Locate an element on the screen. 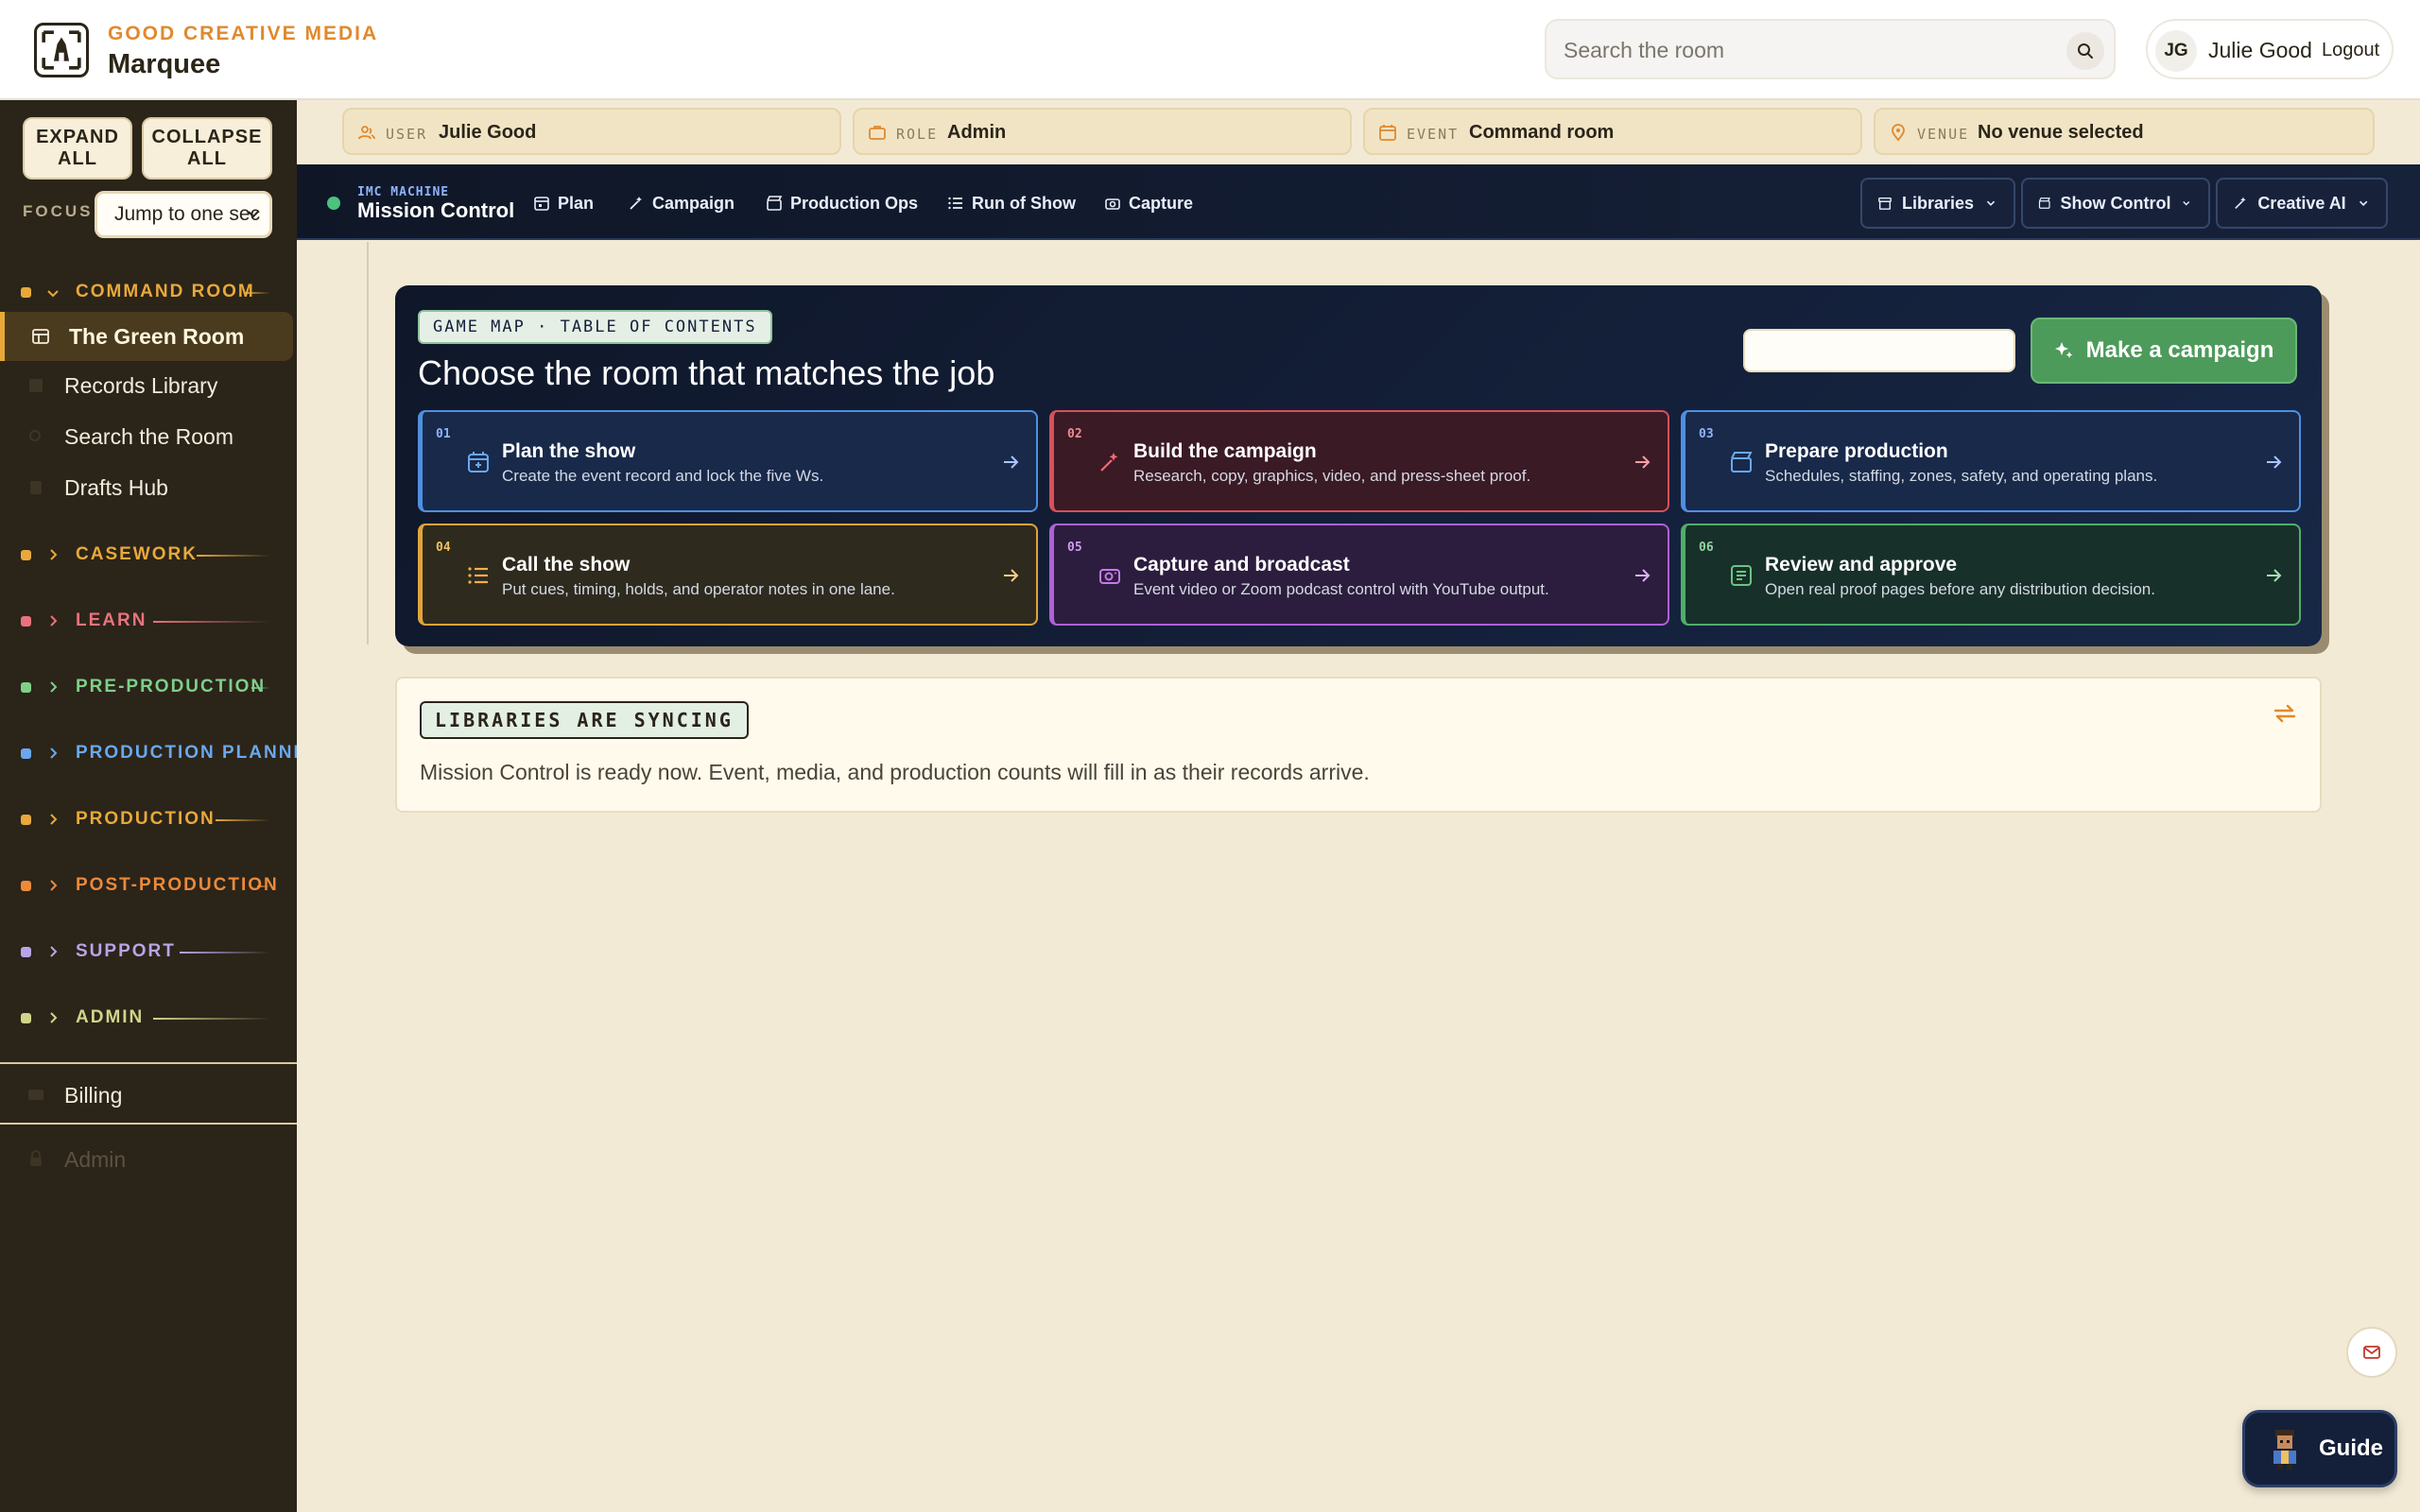 This screenshot has height=1512, width=2420. nav-group-learn: LEARN is located at coordinates (148, 621).